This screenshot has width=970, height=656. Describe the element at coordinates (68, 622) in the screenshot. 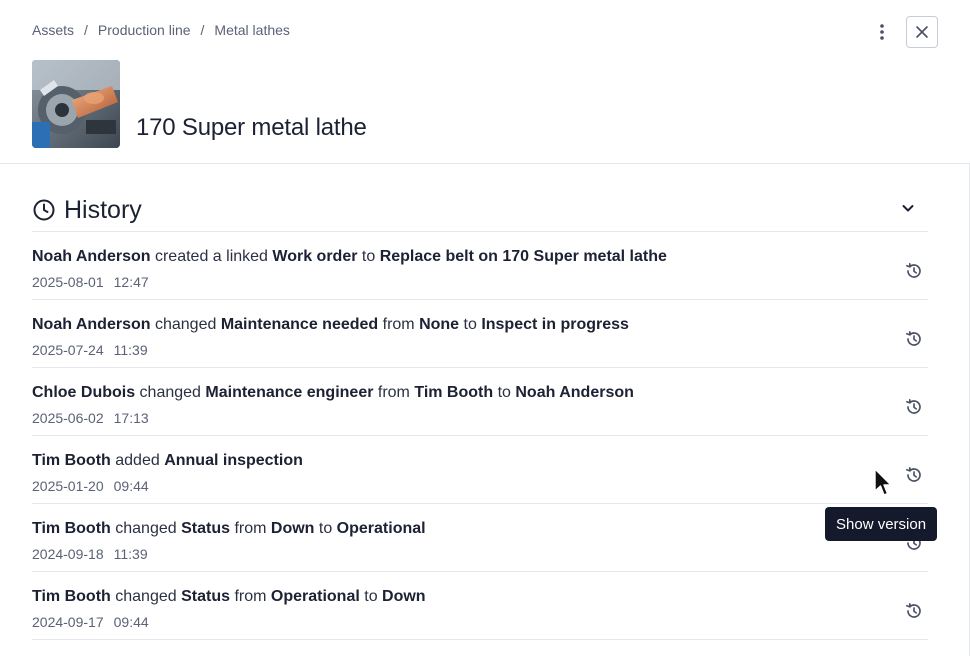

I see `history-entry-date: 2024-09-17` at that location.